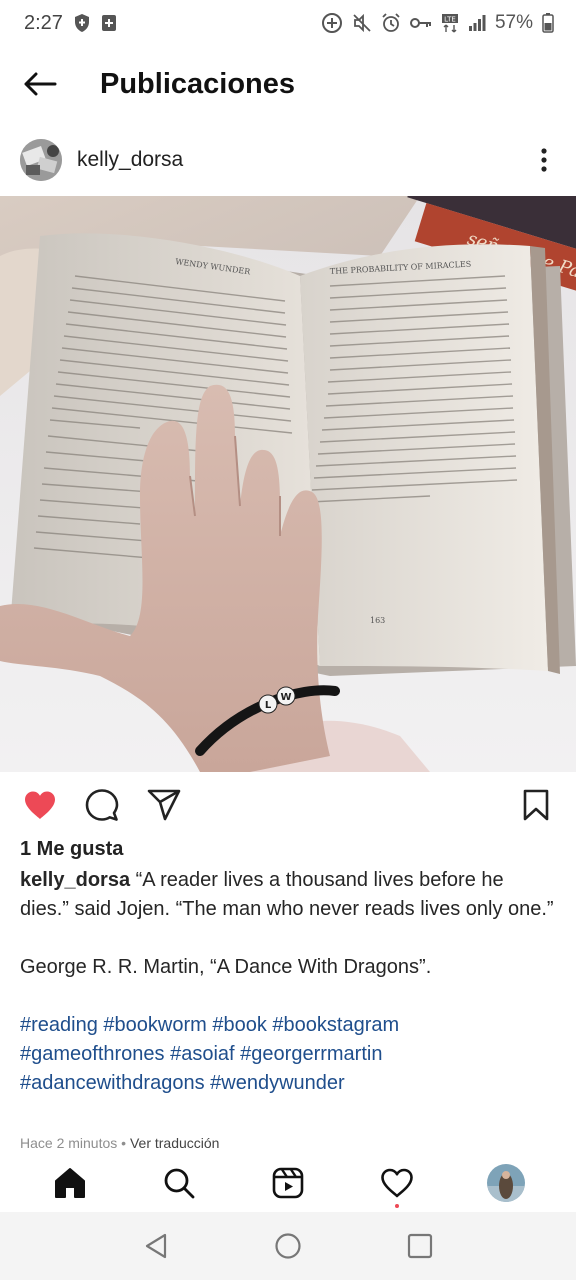 The height and width of the screenshot is (1280, 576). What do you see at coordinates (102, 805) in the screenshot?
I see `comment-icon` at bounding box center [102, 805].